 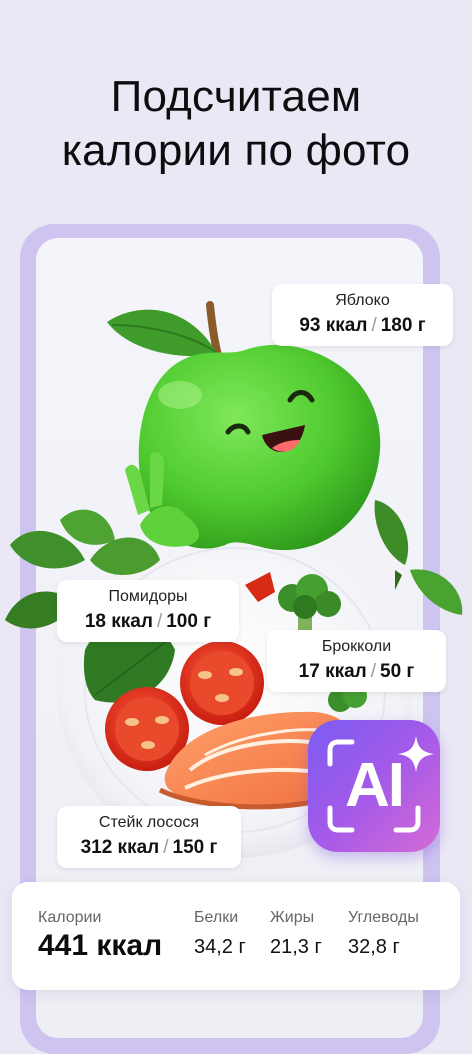 What do you see at coordinates (236, 96) in the screenshot?
I see `headline-line-1: Подсчитаем` at bounding box center [236, 96].